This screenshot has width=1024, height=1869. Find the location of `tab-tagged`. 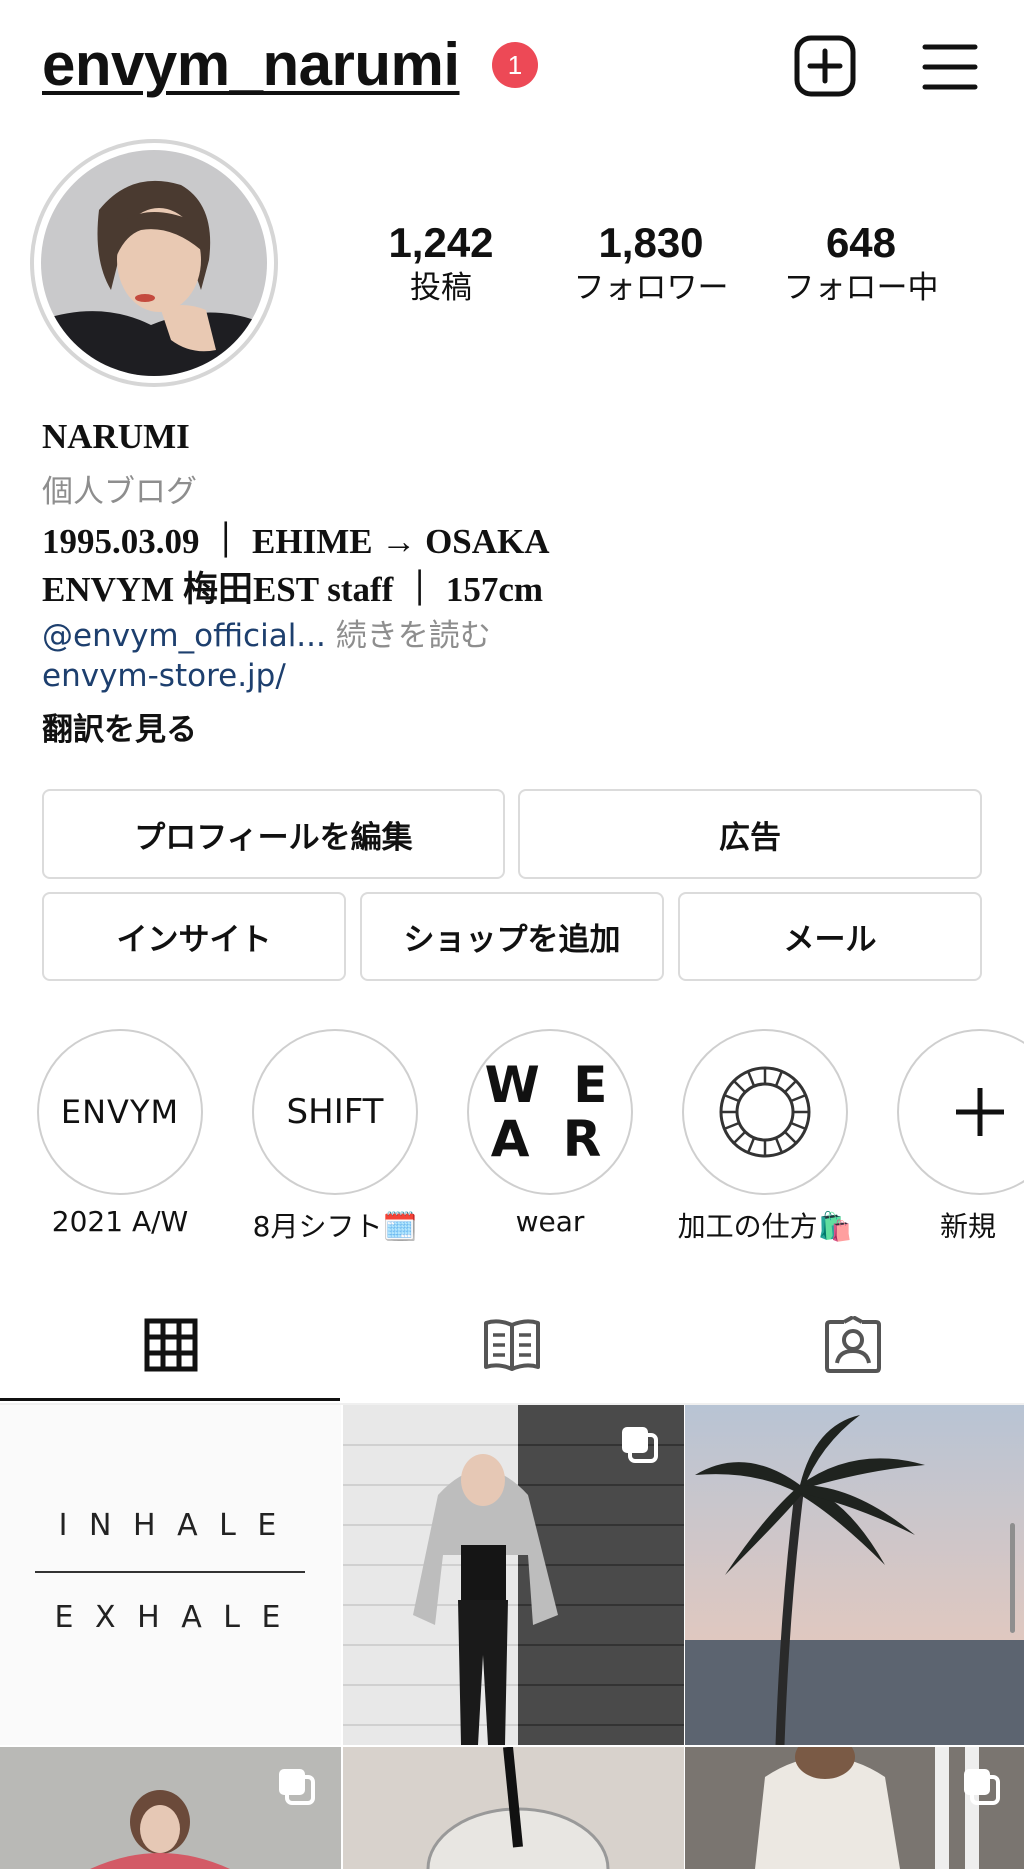

tab-tagged is located at coordinates (852, 1345).